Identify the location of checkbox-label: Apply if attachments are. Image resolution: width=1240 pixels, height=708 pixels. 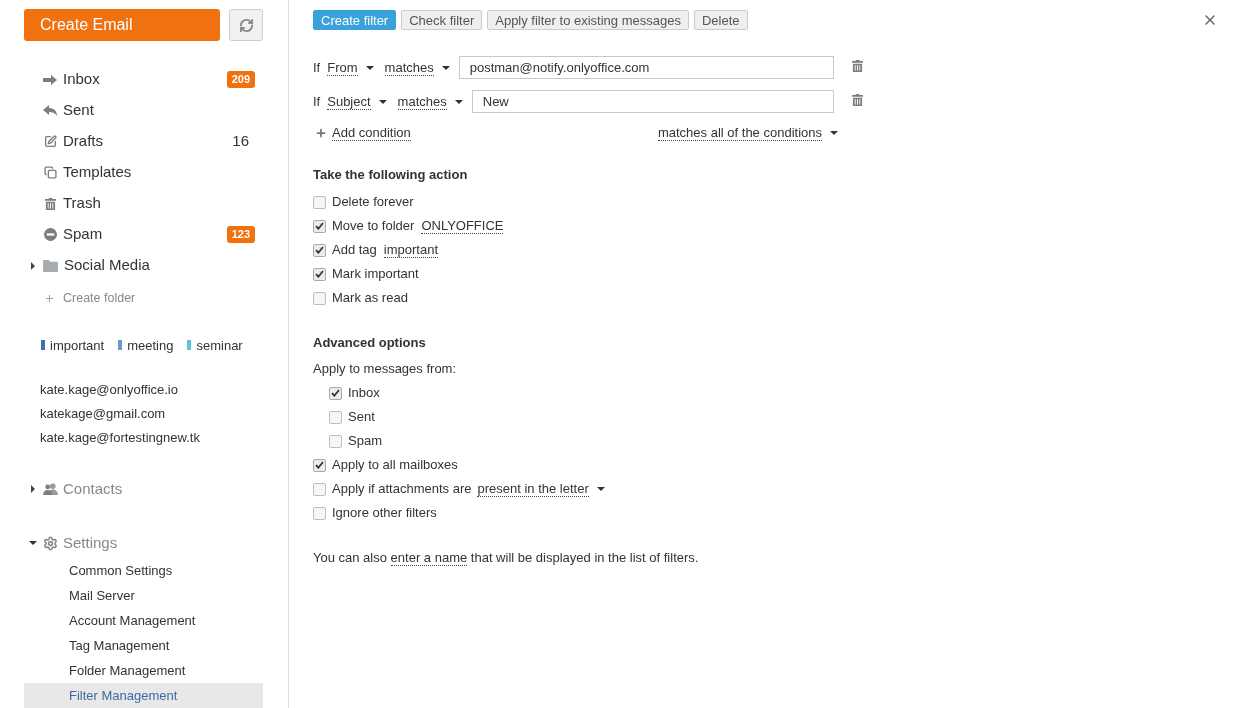
(402, 489).